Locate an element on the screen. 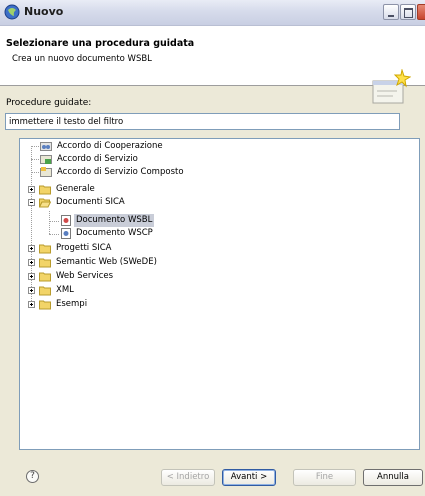 This screenshot has height=496, width=425. back-button: < Indietro is located at coordinates (188, 477).